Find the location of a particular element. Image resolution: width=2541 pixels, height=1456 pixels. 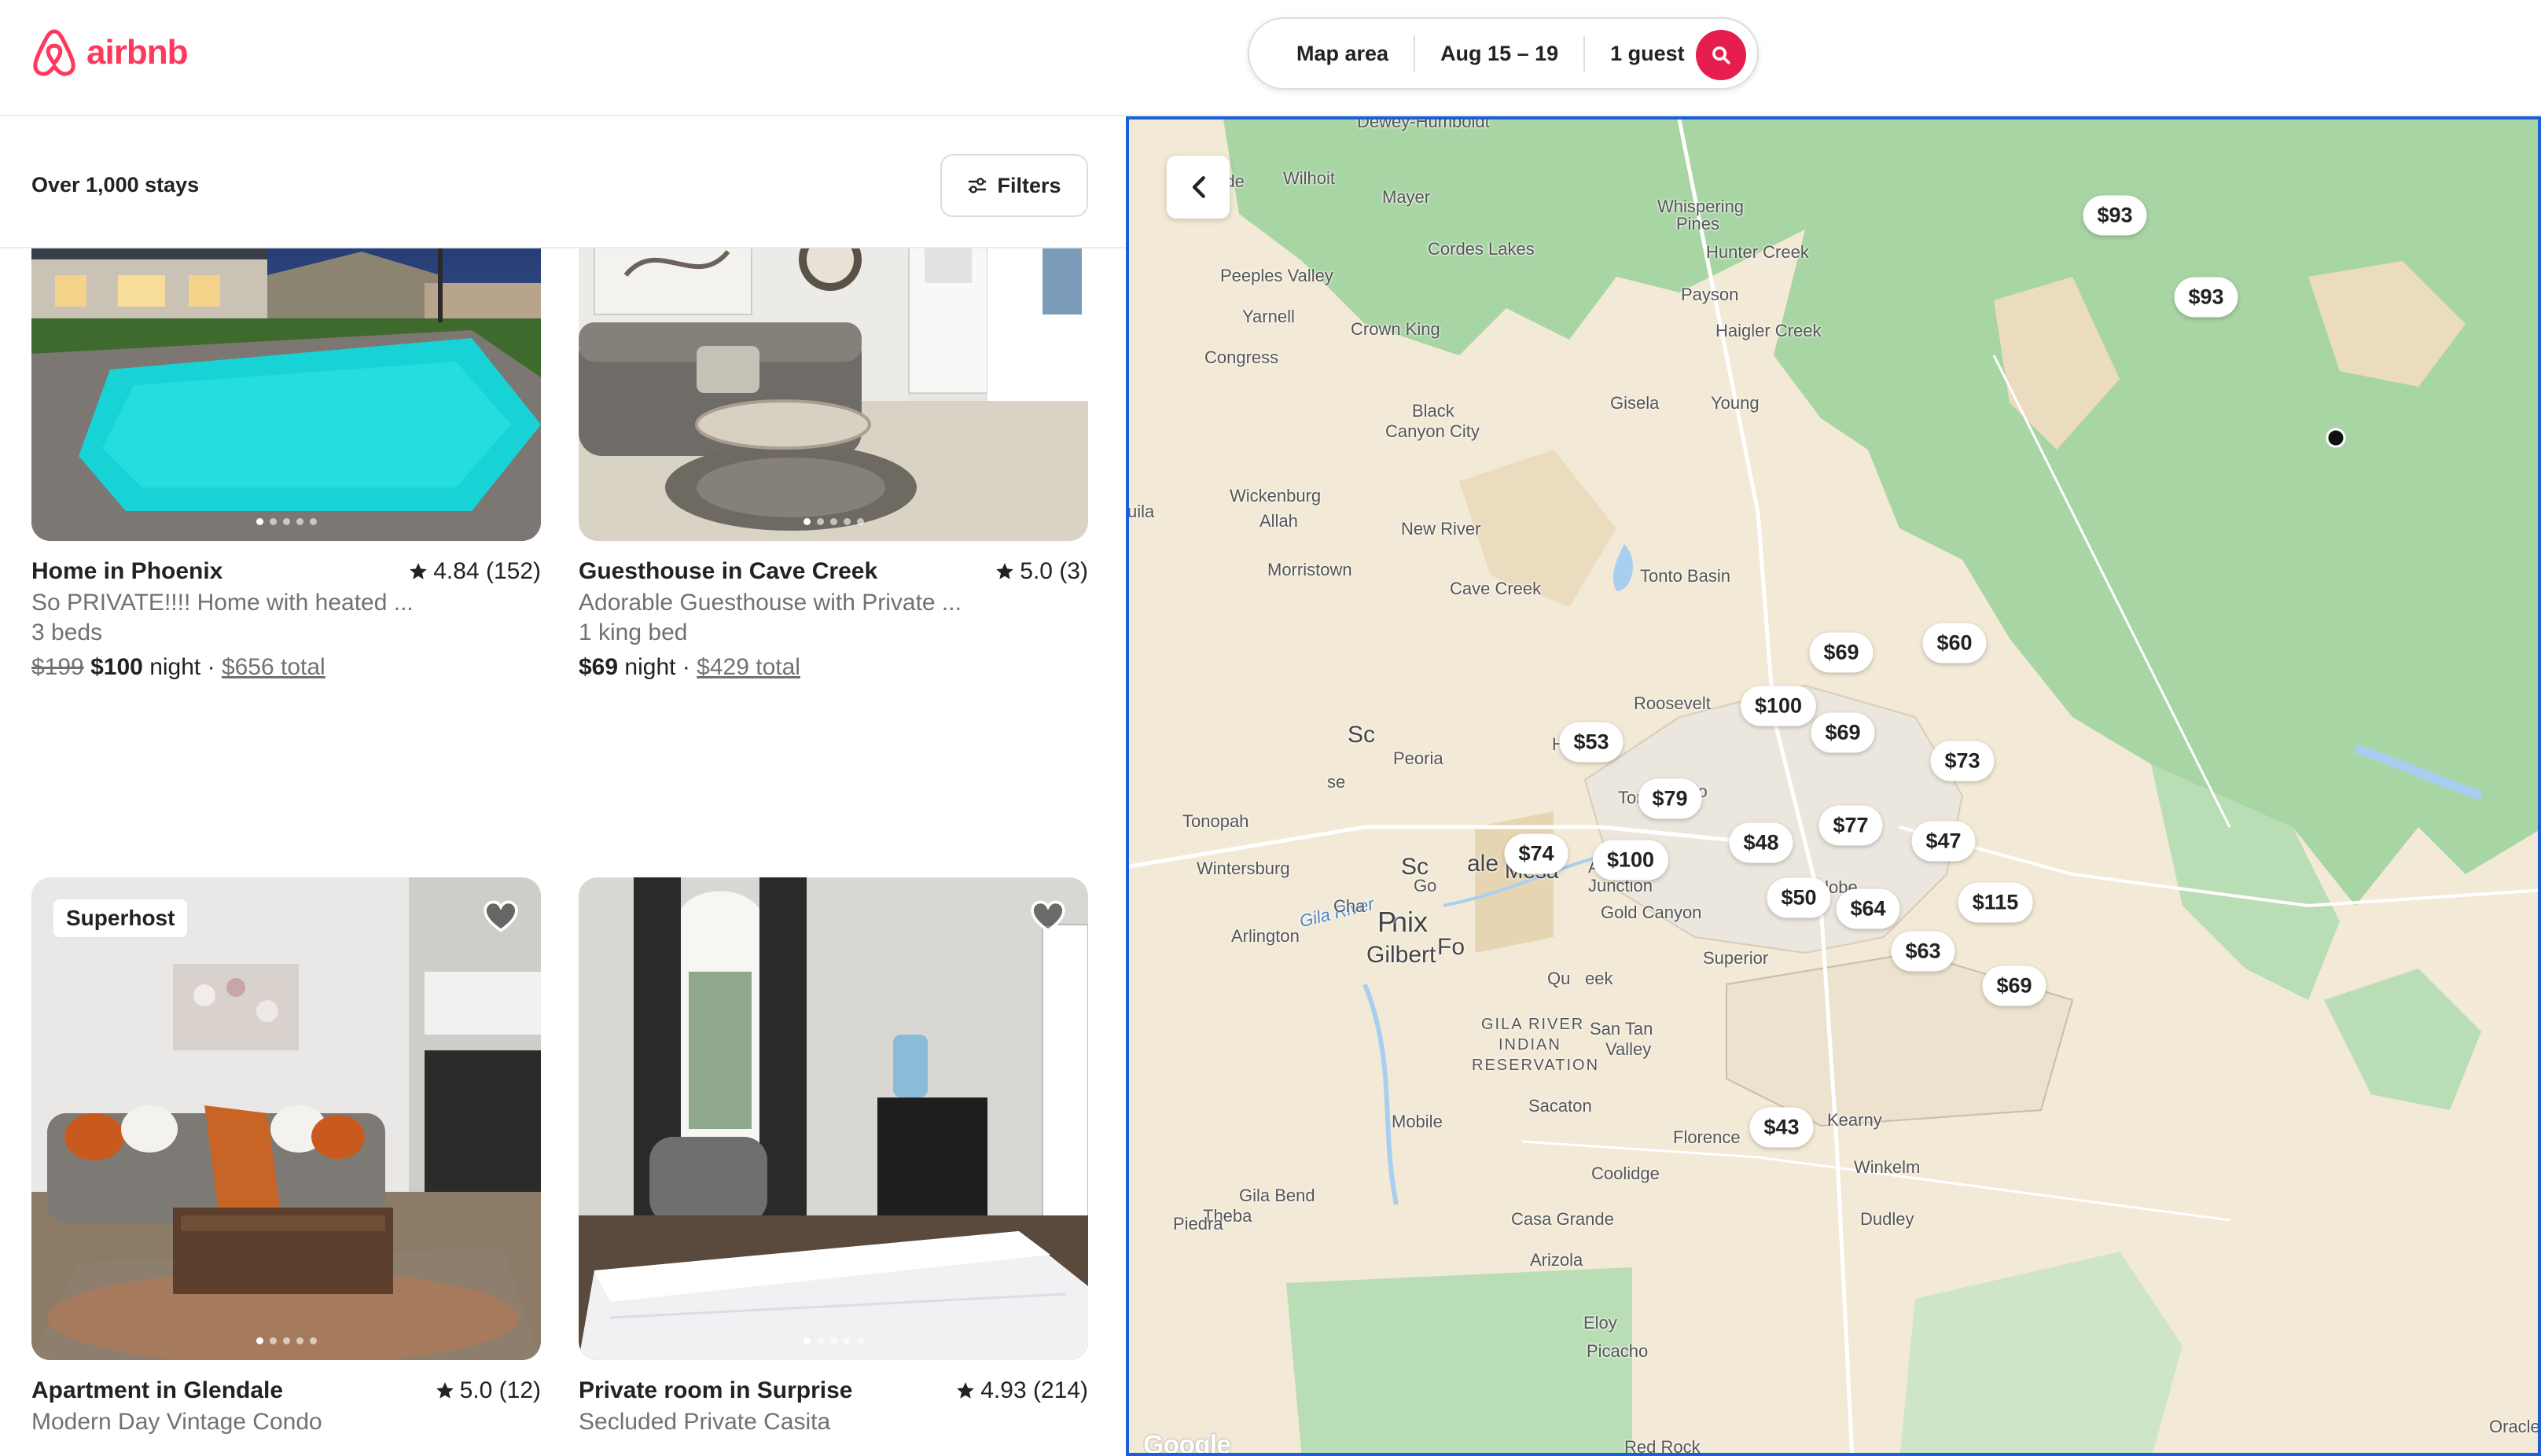

map-place-label: Sacaton is located at coordinates (1560, 1106).